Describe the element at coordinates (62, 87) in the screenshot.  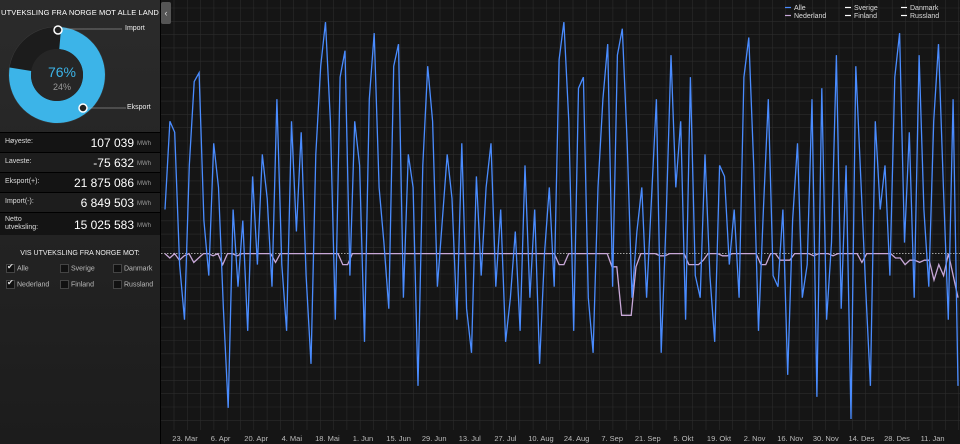
I see `import-percent: 24%` at that location.